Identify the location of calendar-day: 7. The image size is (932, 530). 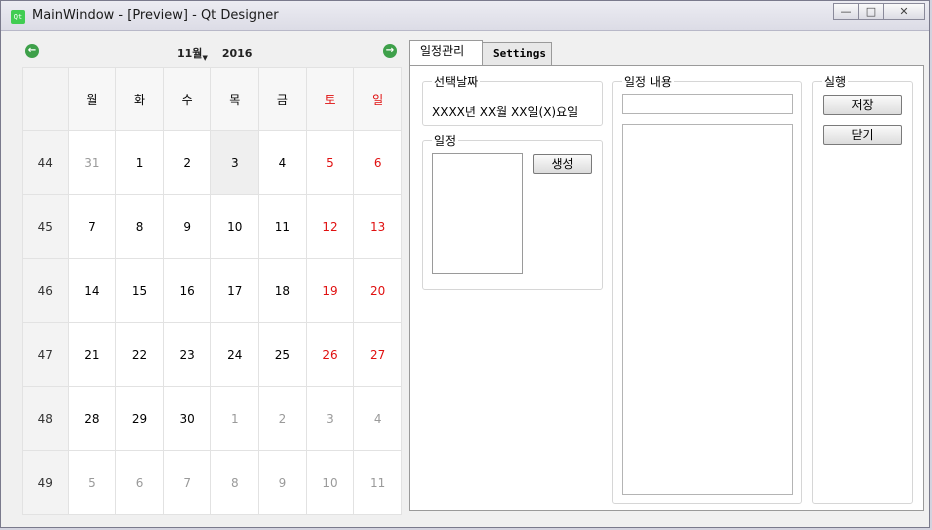
(92, 226).